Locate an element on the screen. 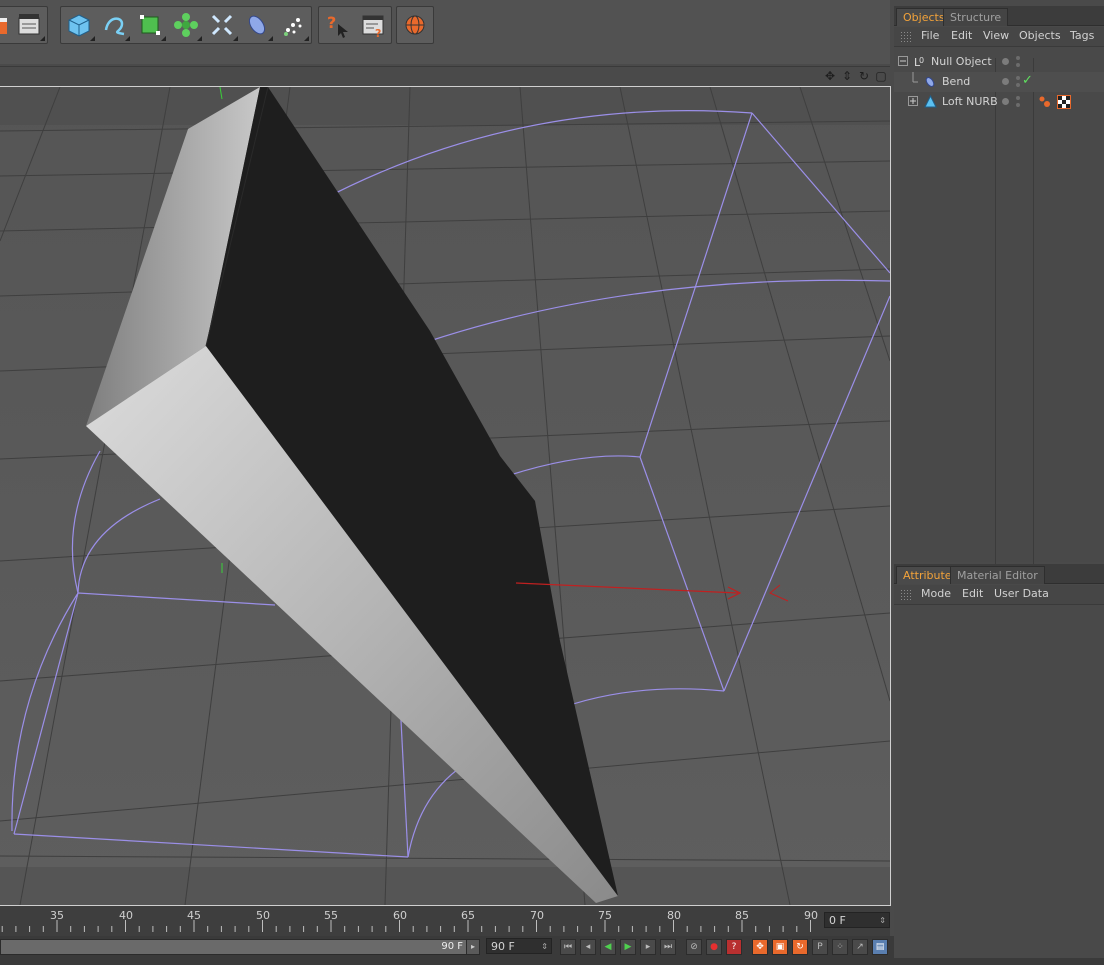  menu-objects: Objects is located at coordinates (1040, 35).